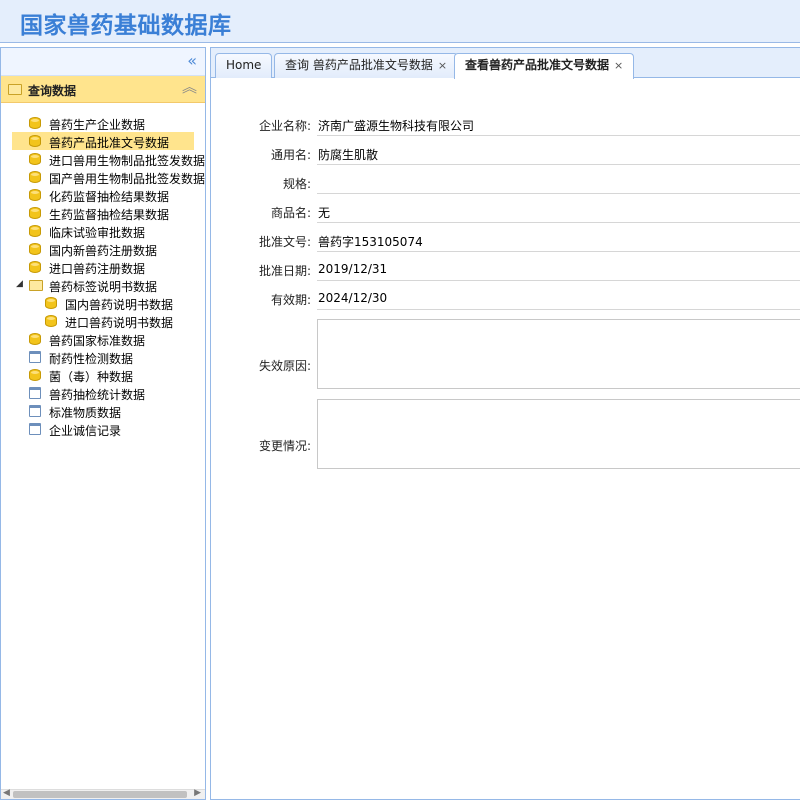 The image size is (800, 800). What do you see at coordinates (192, 60) in the screenshot?
I see `double-chevron-left-icon: «` at bounding box center [192, 60].